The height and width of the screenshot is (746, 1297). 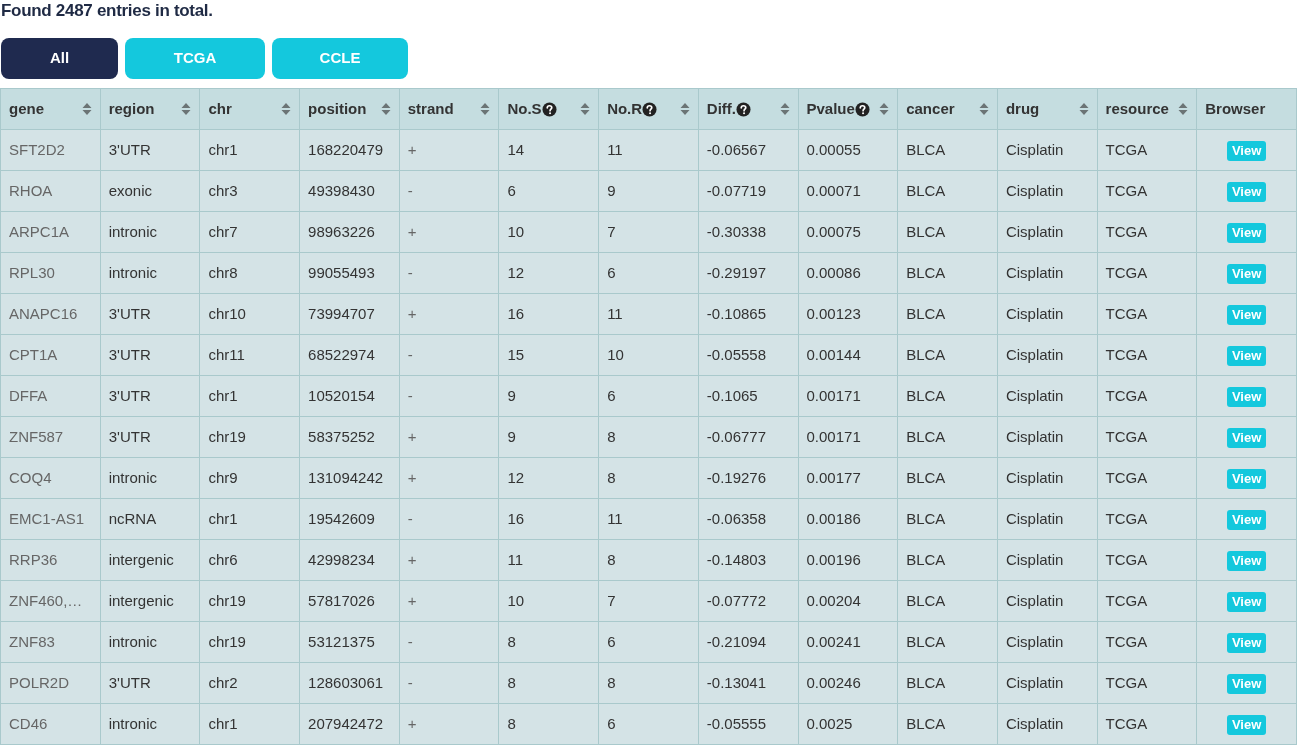 I want to click on table-cell: ZNF83, so click(x=32, y=641).